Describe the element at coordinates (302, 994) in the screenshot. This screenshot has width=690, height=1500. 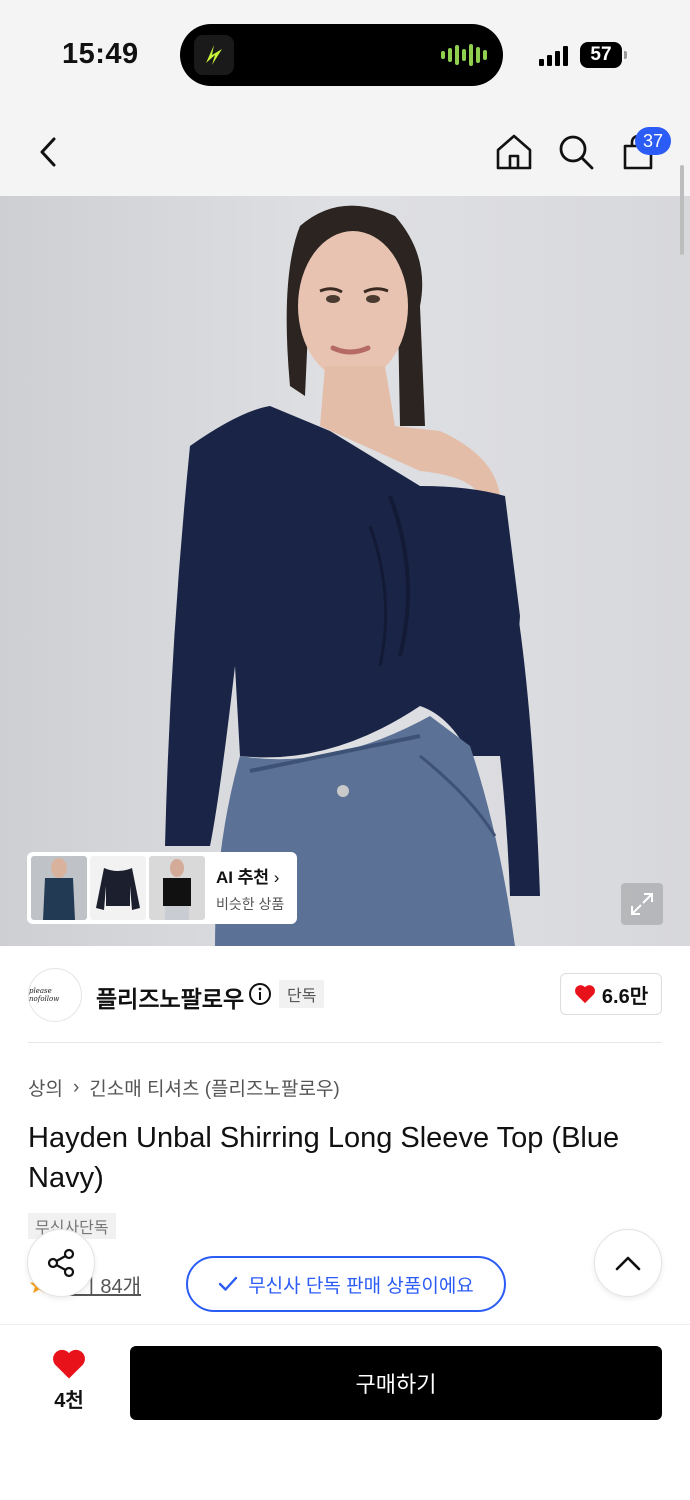
I see `exclusive-badge: 단독` at that location.